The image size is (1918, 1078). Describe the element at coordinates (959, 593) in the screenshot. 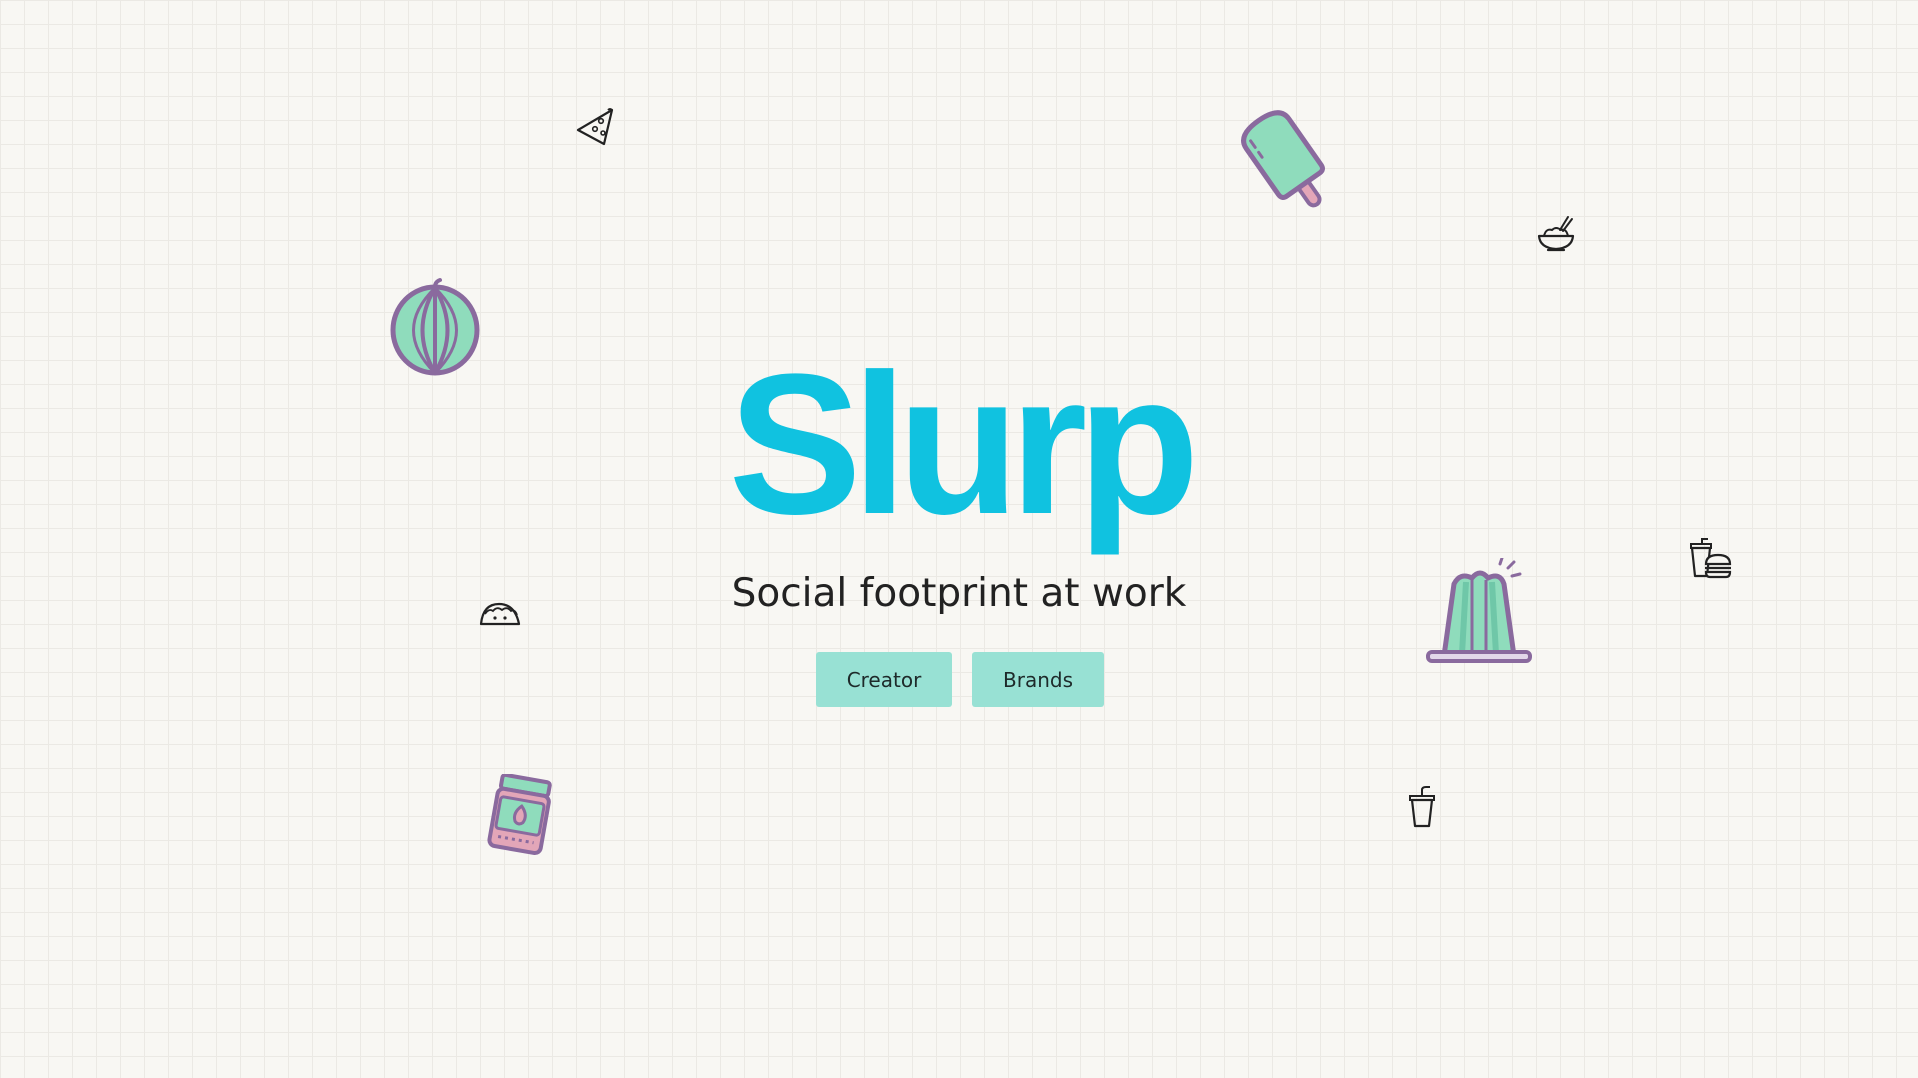

I see `tagline: Social footprint at work` at that location.